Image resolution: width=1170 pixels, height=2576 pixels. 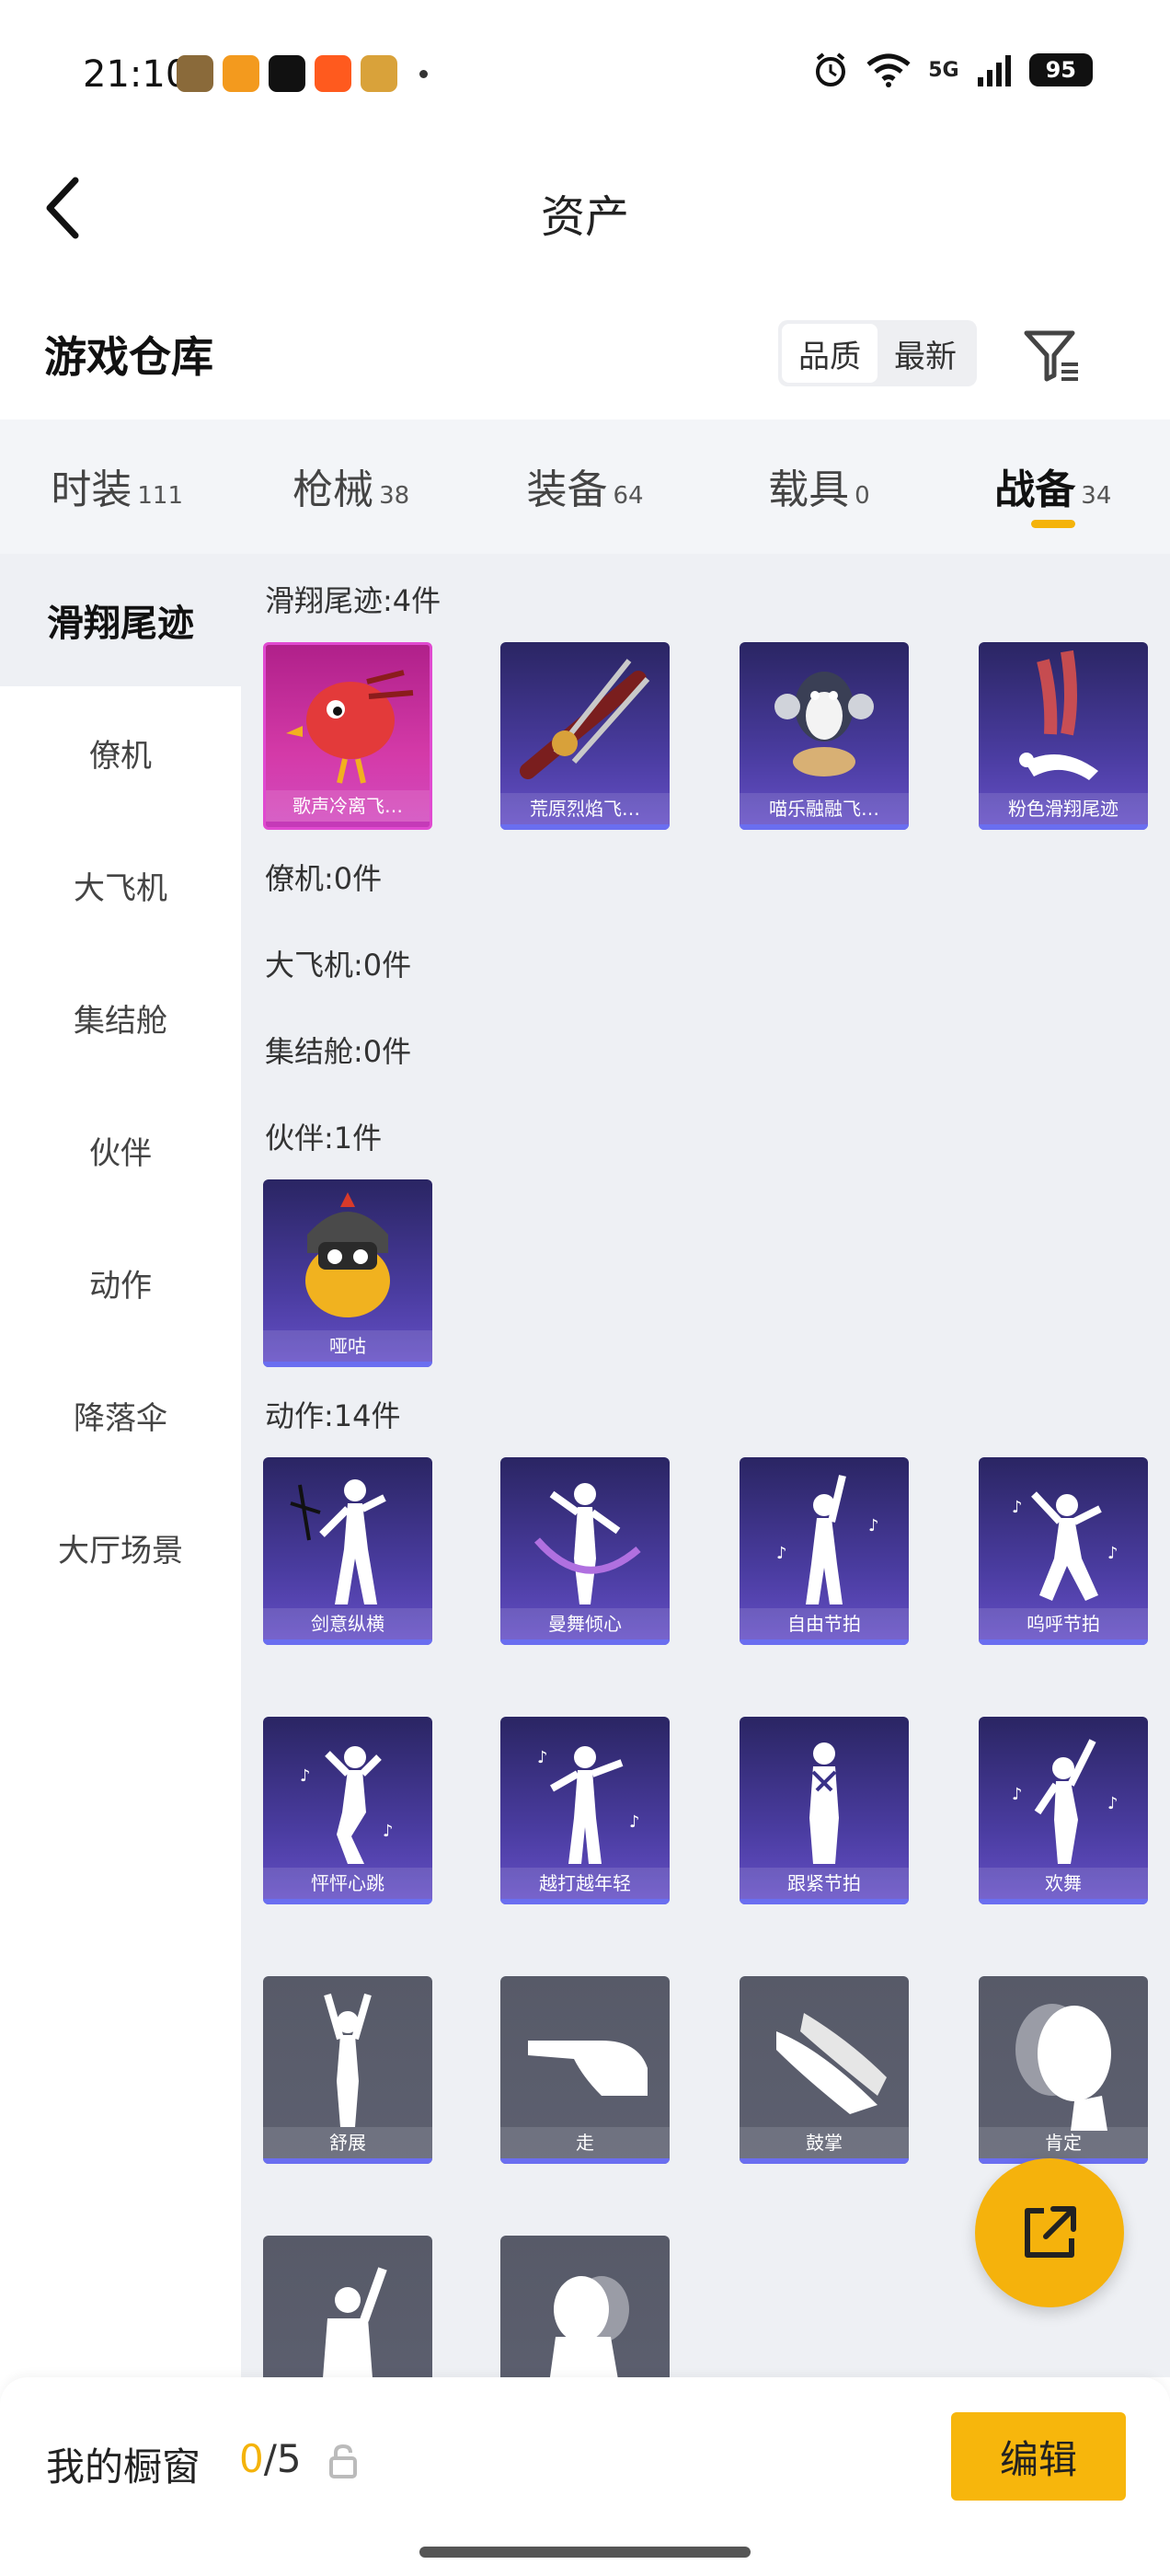 I want to click on page-title: 资产, so click(x=584, y=217).